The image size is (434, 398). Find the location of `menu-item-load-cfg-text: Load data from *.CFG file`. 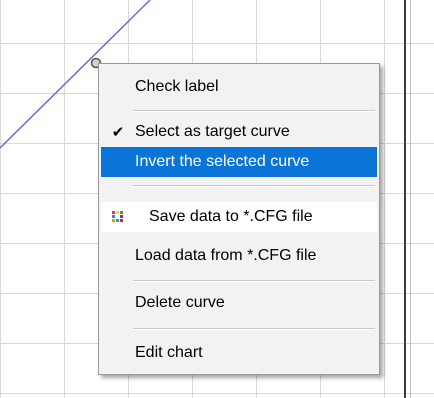

menu-item-load-cfg-text: Load data from *.CFG file is located at coordinates (226, 255).